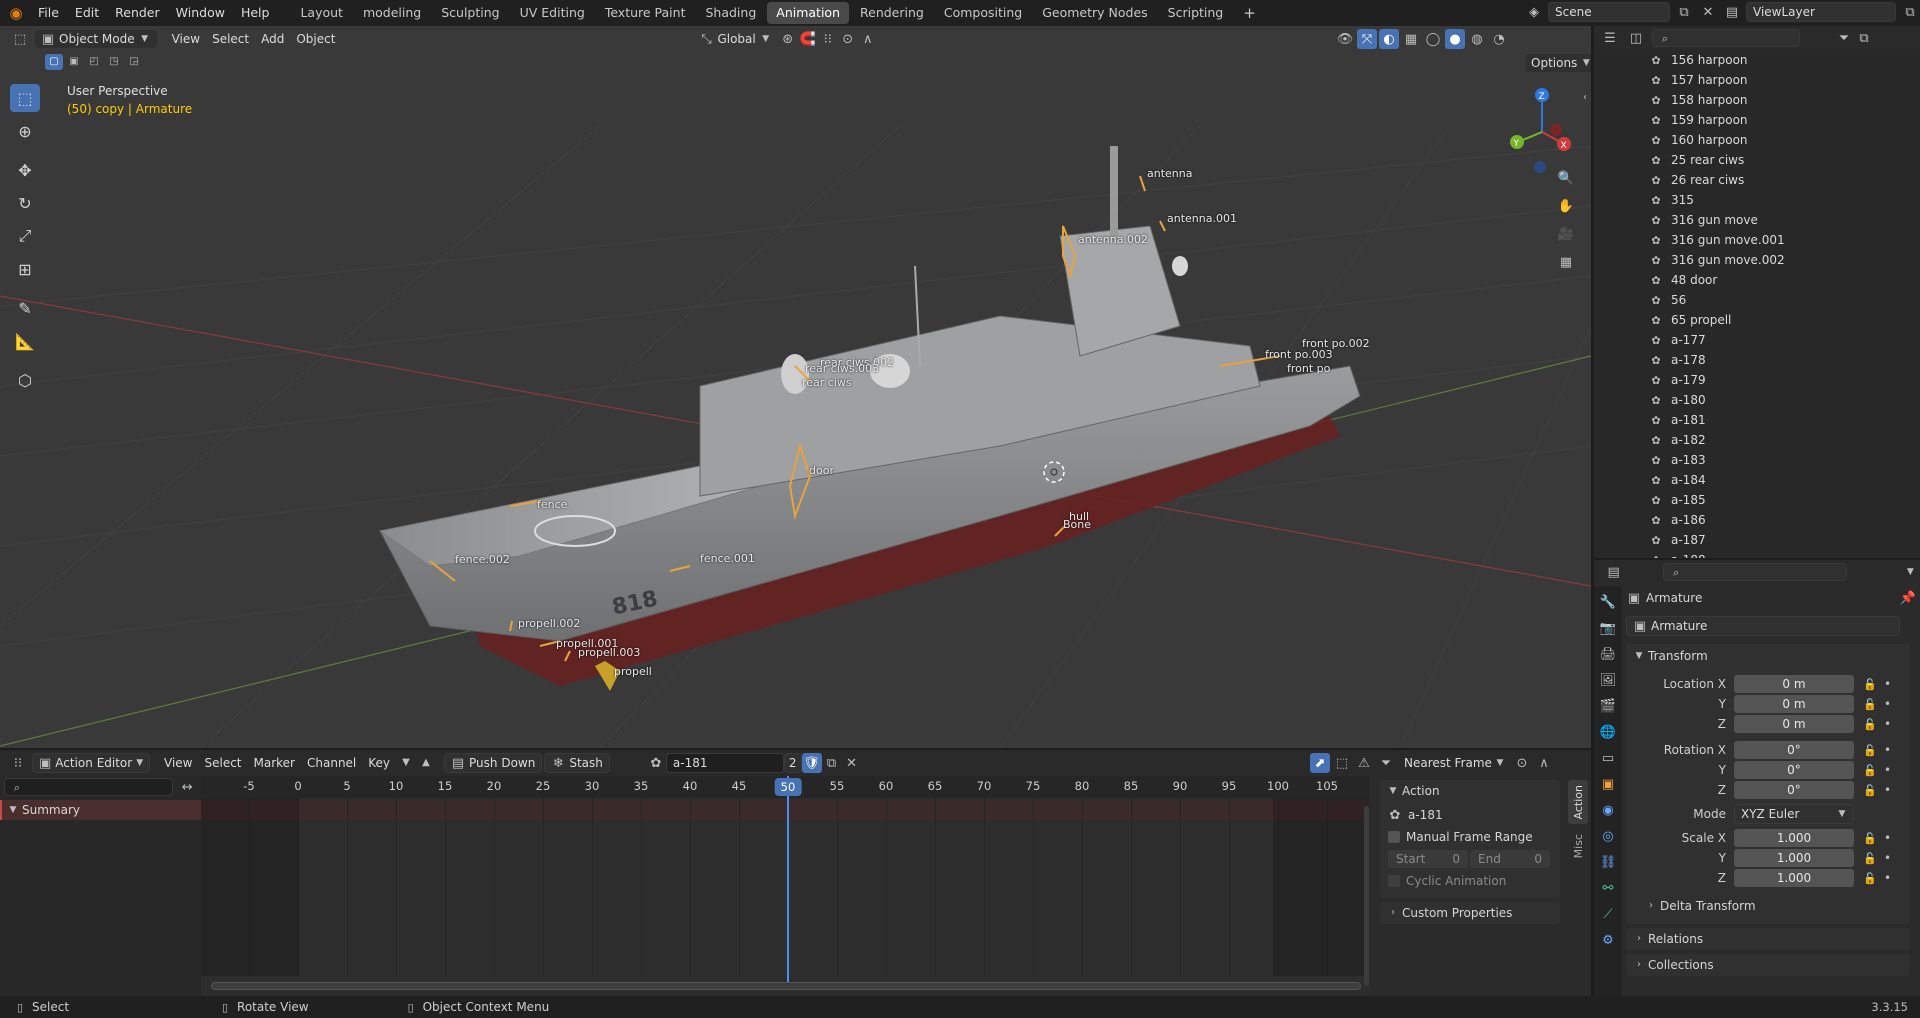  Describe the element at coordinates (1608, 940) in the screenshot. I see `bone-constraint-tab-icon: ⚙` at that location.